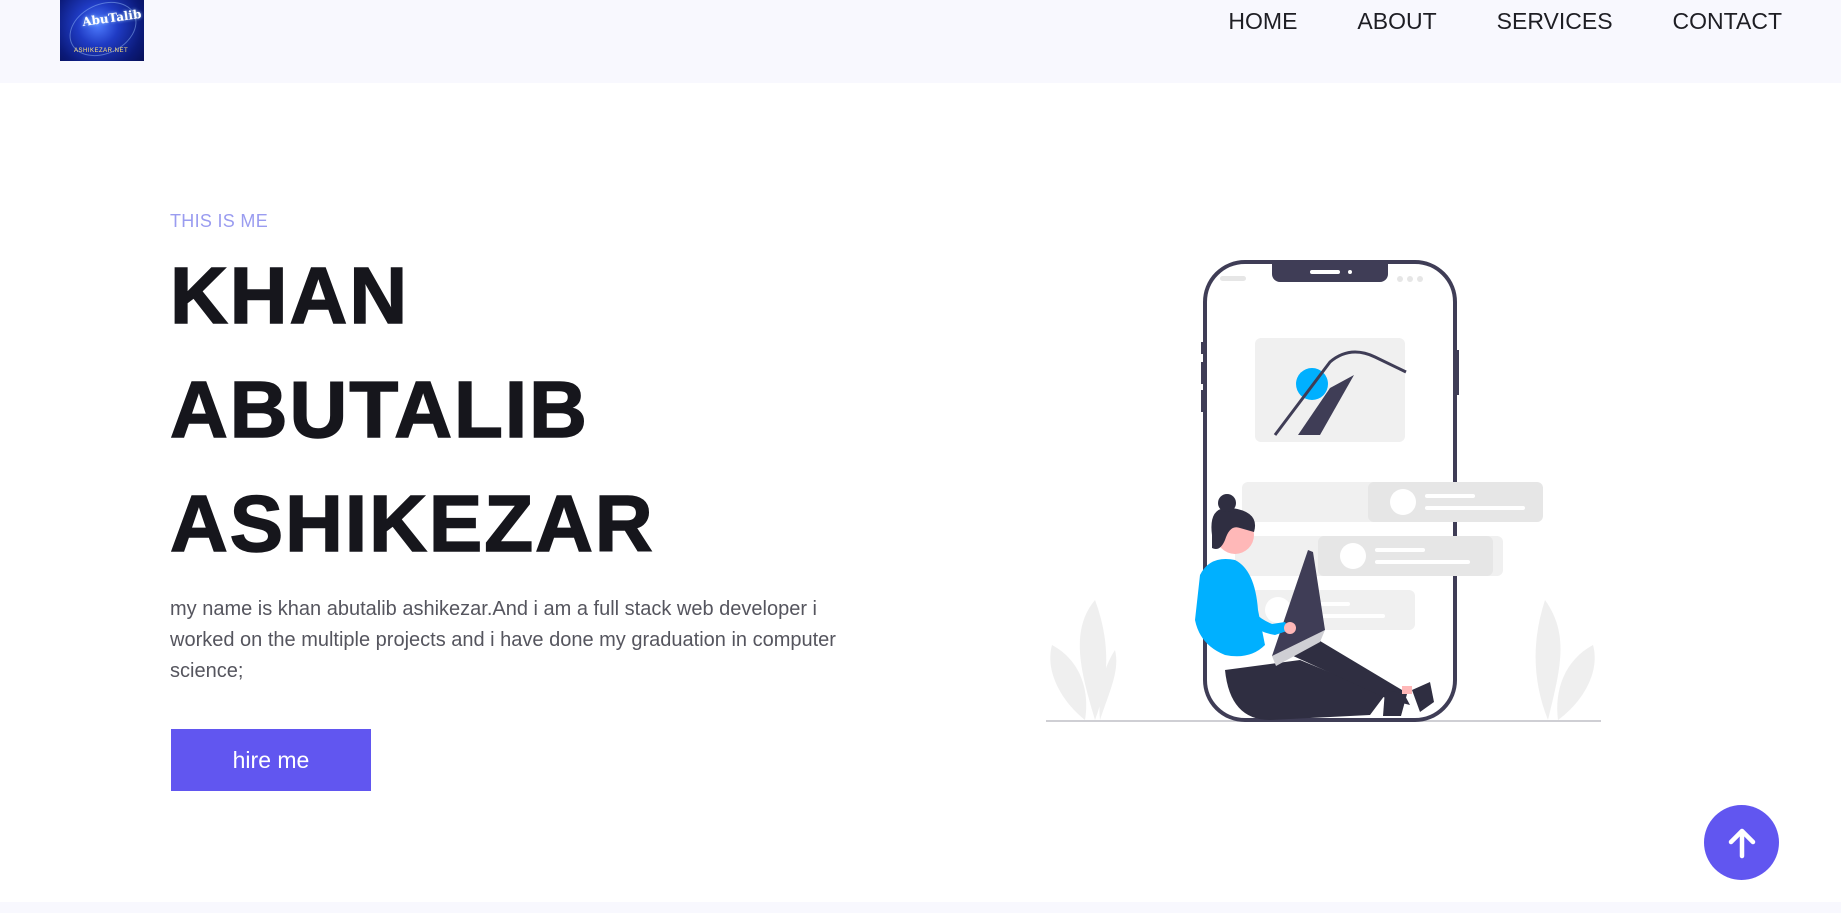  Describe the element at coordinates (1565, 660) in the screenshot. I see `plant-right` at that location.